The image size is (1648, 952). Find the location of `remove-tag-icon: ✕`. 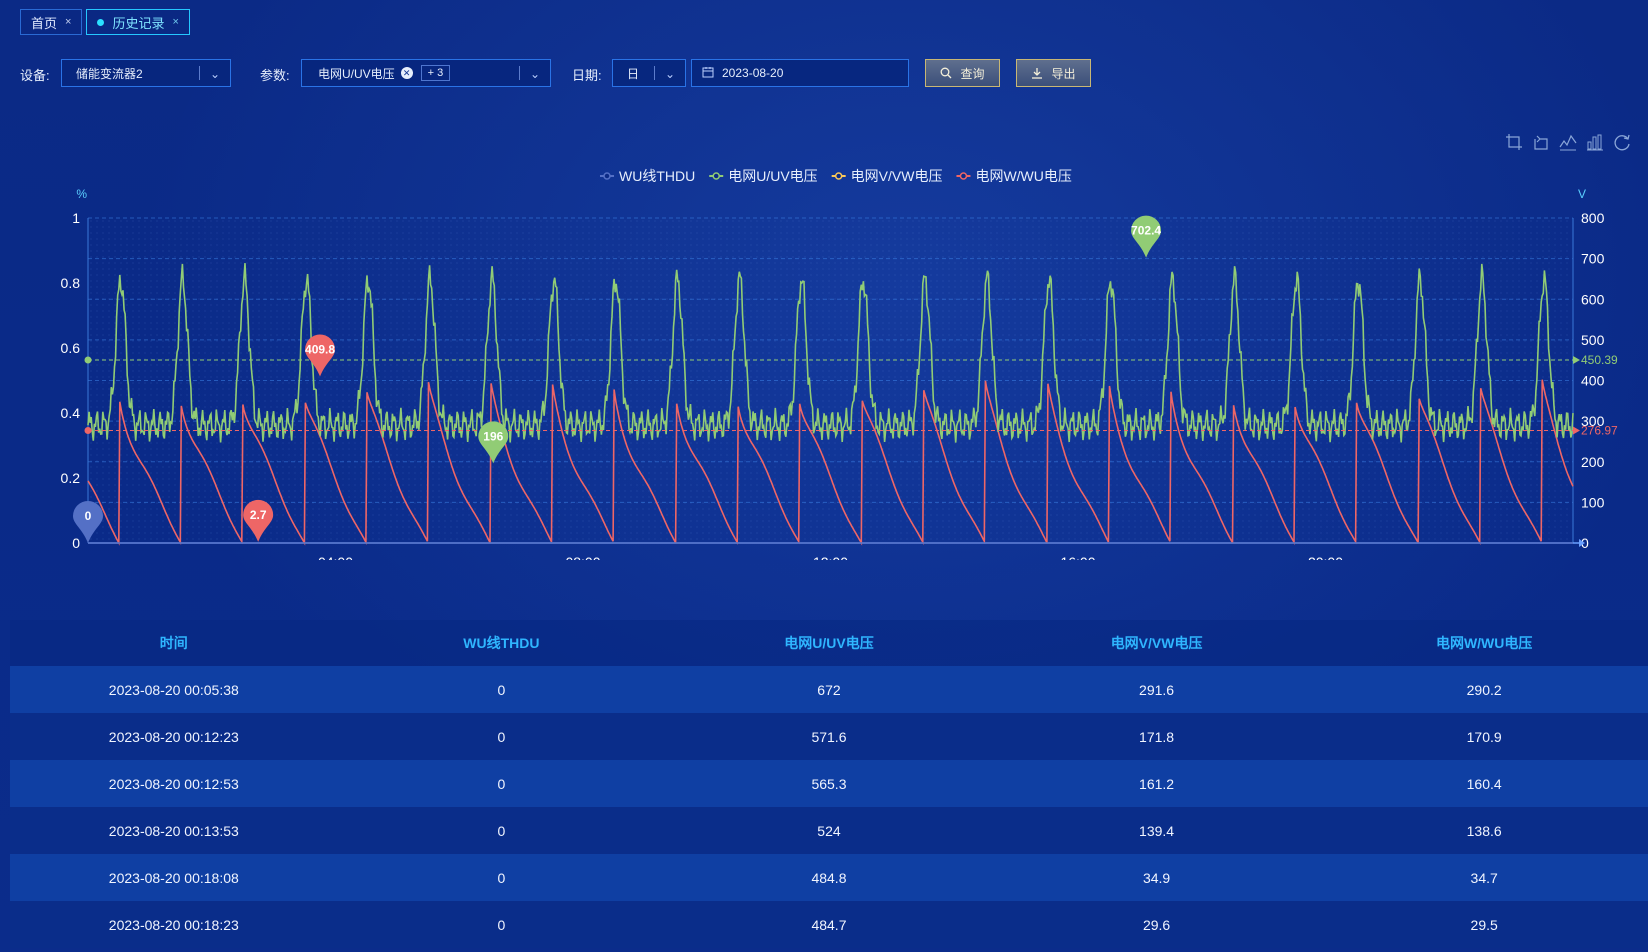

remove-tag-icon: ✕ is located at coordinates (406, 73).